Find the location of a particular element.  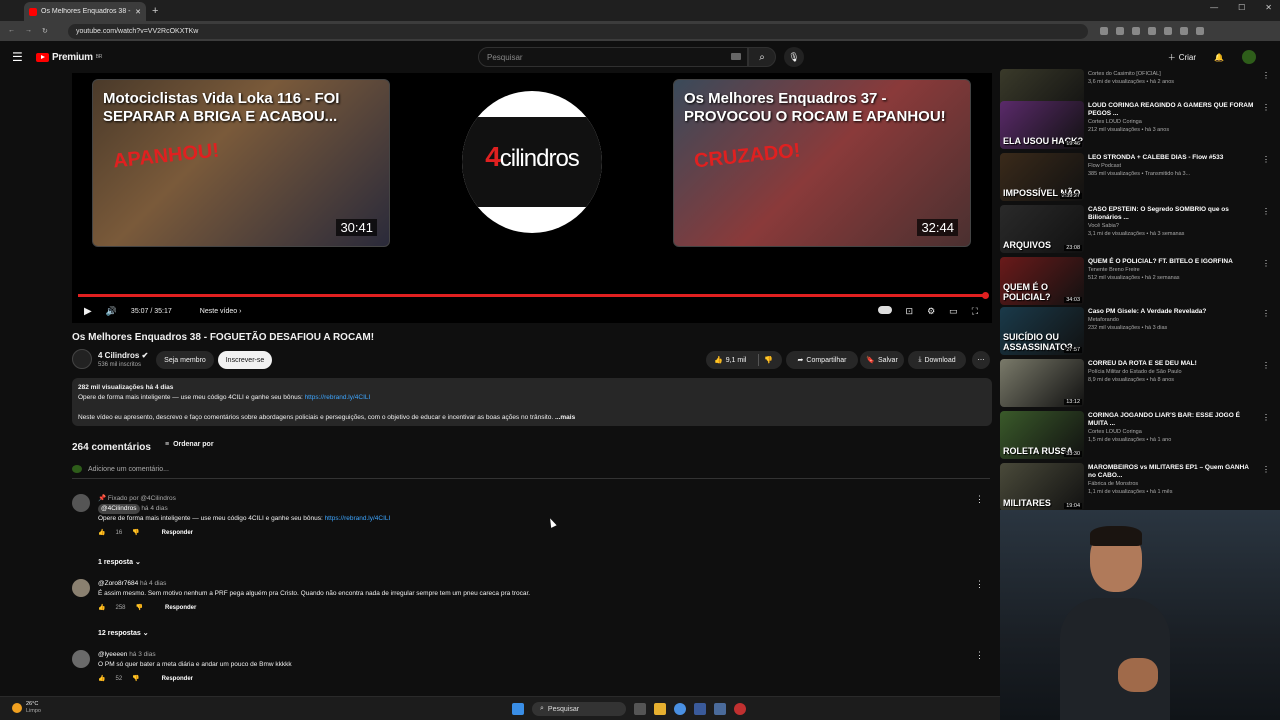

hamburger-menu-icon: ☰ is located at coordinates (18, 57).